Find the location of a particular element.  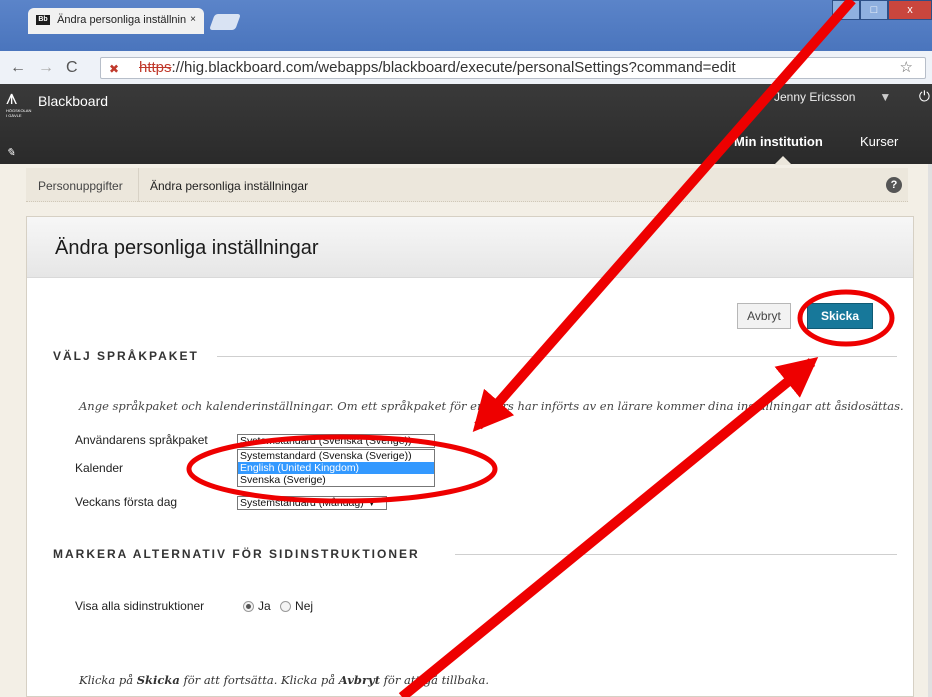

dropdown-option-english: English (United Kingdom) is located at coordinates (336, 468).